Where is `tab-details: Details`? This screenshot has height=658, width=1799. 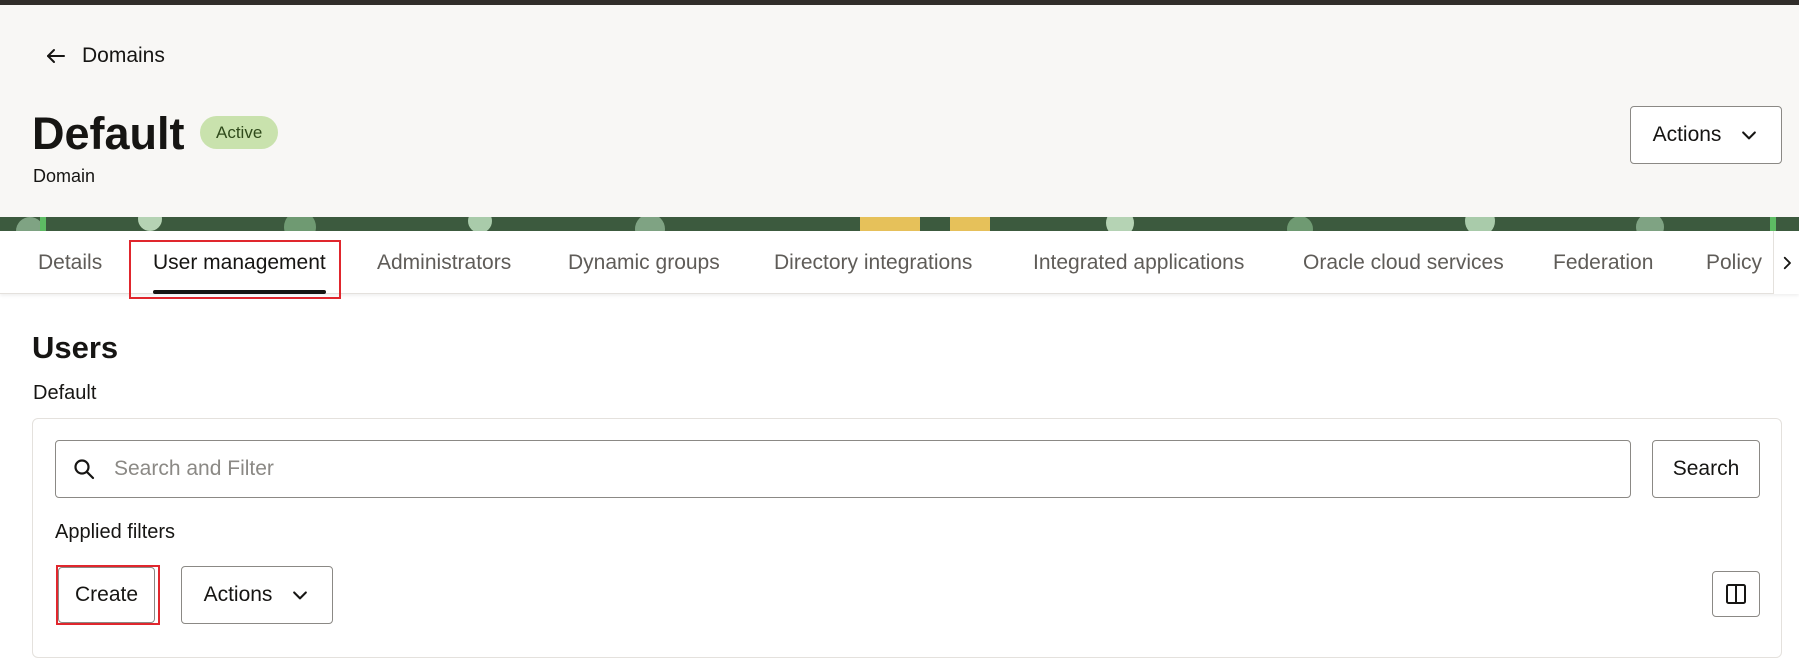
tab-details: Details is located at coordinates (70, 262).